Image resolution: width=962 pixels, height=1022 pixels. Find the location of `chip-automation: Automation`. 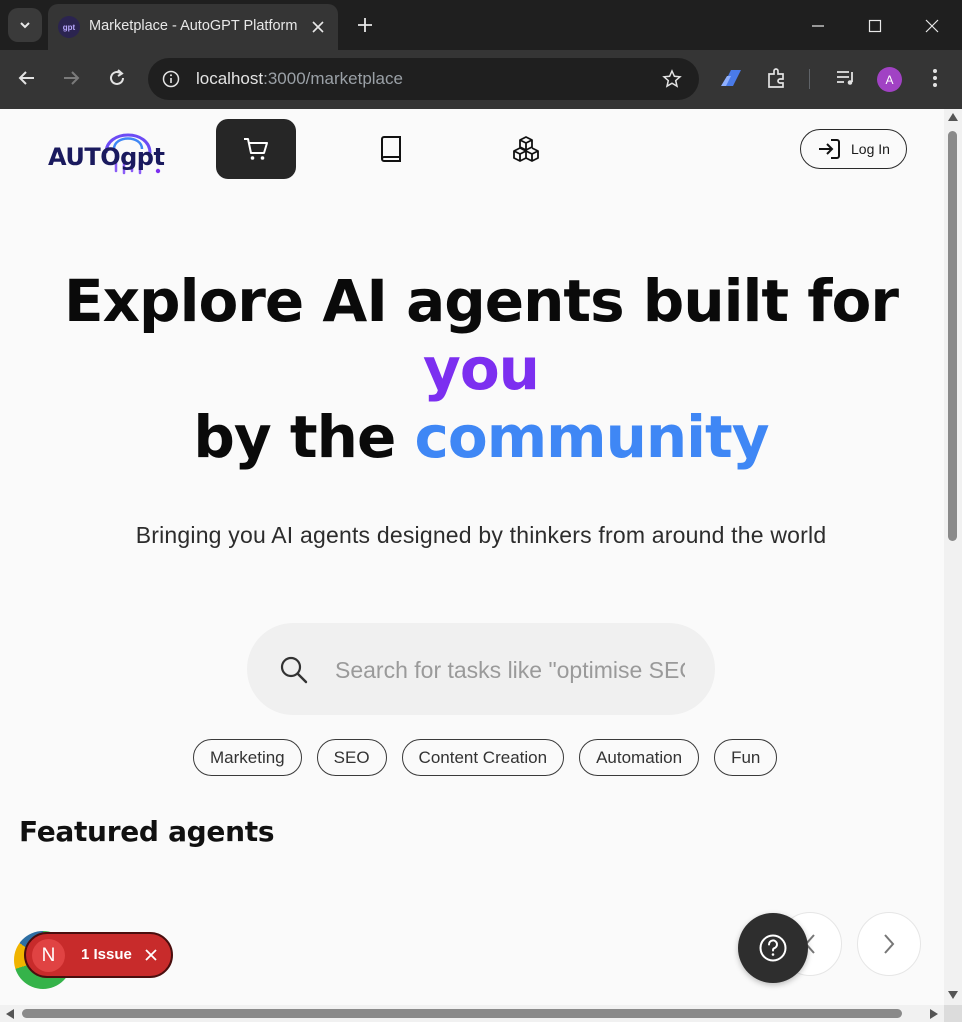

chip-automation: Automation is located at coordinates (639, 757).